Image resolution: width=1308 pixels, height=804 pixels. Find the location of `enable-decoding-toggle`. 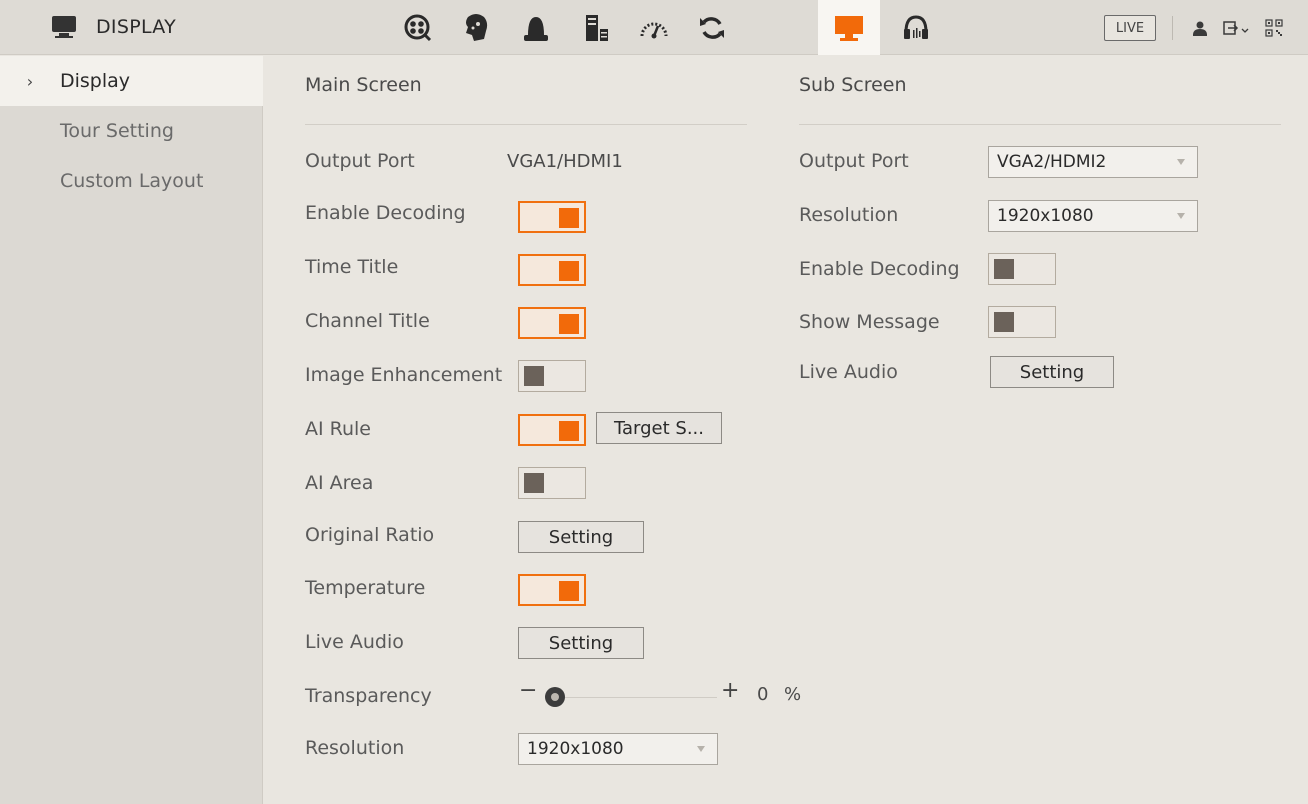

enable-decoding-toggle is located at coordinates (552, 217).